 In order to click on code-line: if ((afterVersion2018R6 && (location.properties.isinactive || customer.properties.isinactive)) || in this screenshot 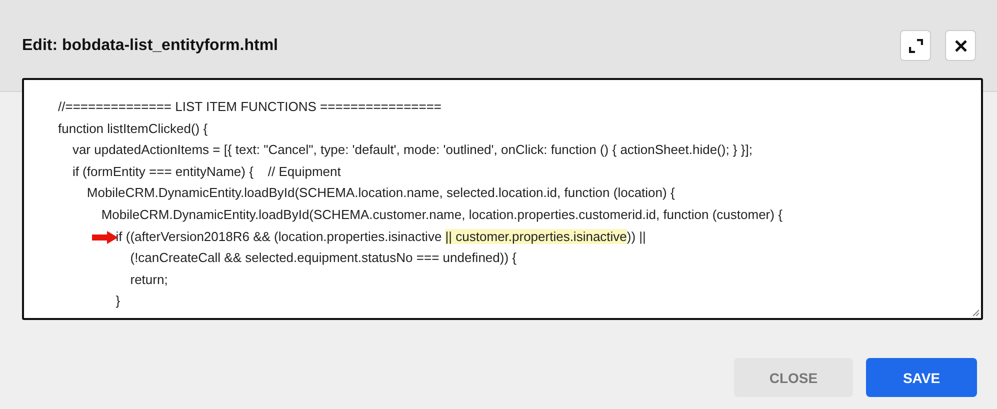, I will do `click(519, 237)`.